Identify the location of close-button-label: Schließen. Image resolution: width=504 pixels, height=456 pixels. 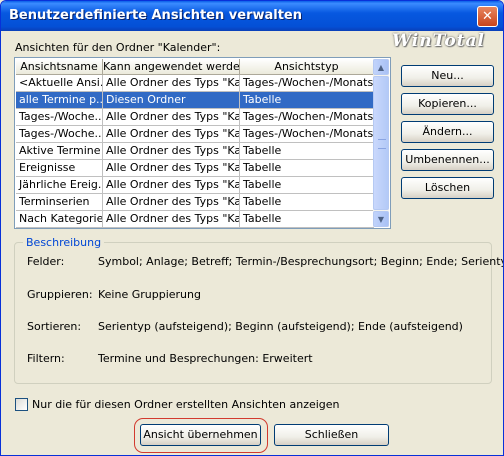
(331, 434).